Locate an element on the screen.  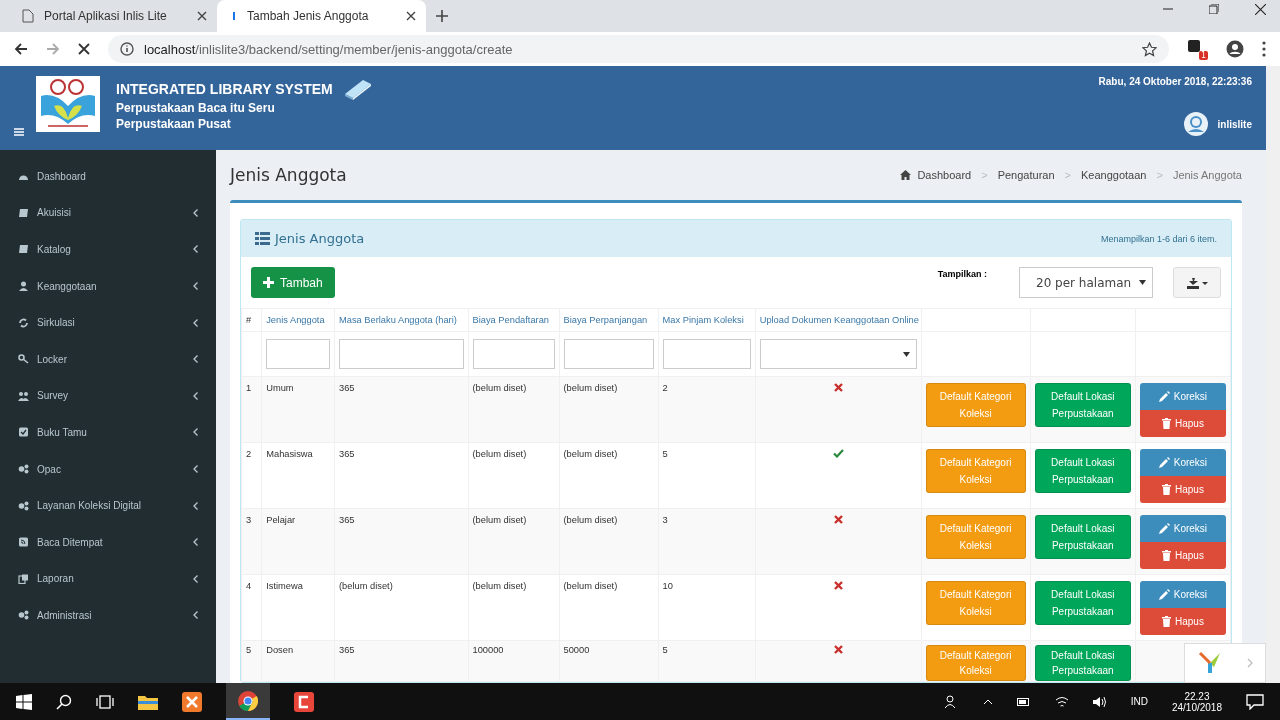
sidebar-item: Katalog is located at coordinates (108, 249).